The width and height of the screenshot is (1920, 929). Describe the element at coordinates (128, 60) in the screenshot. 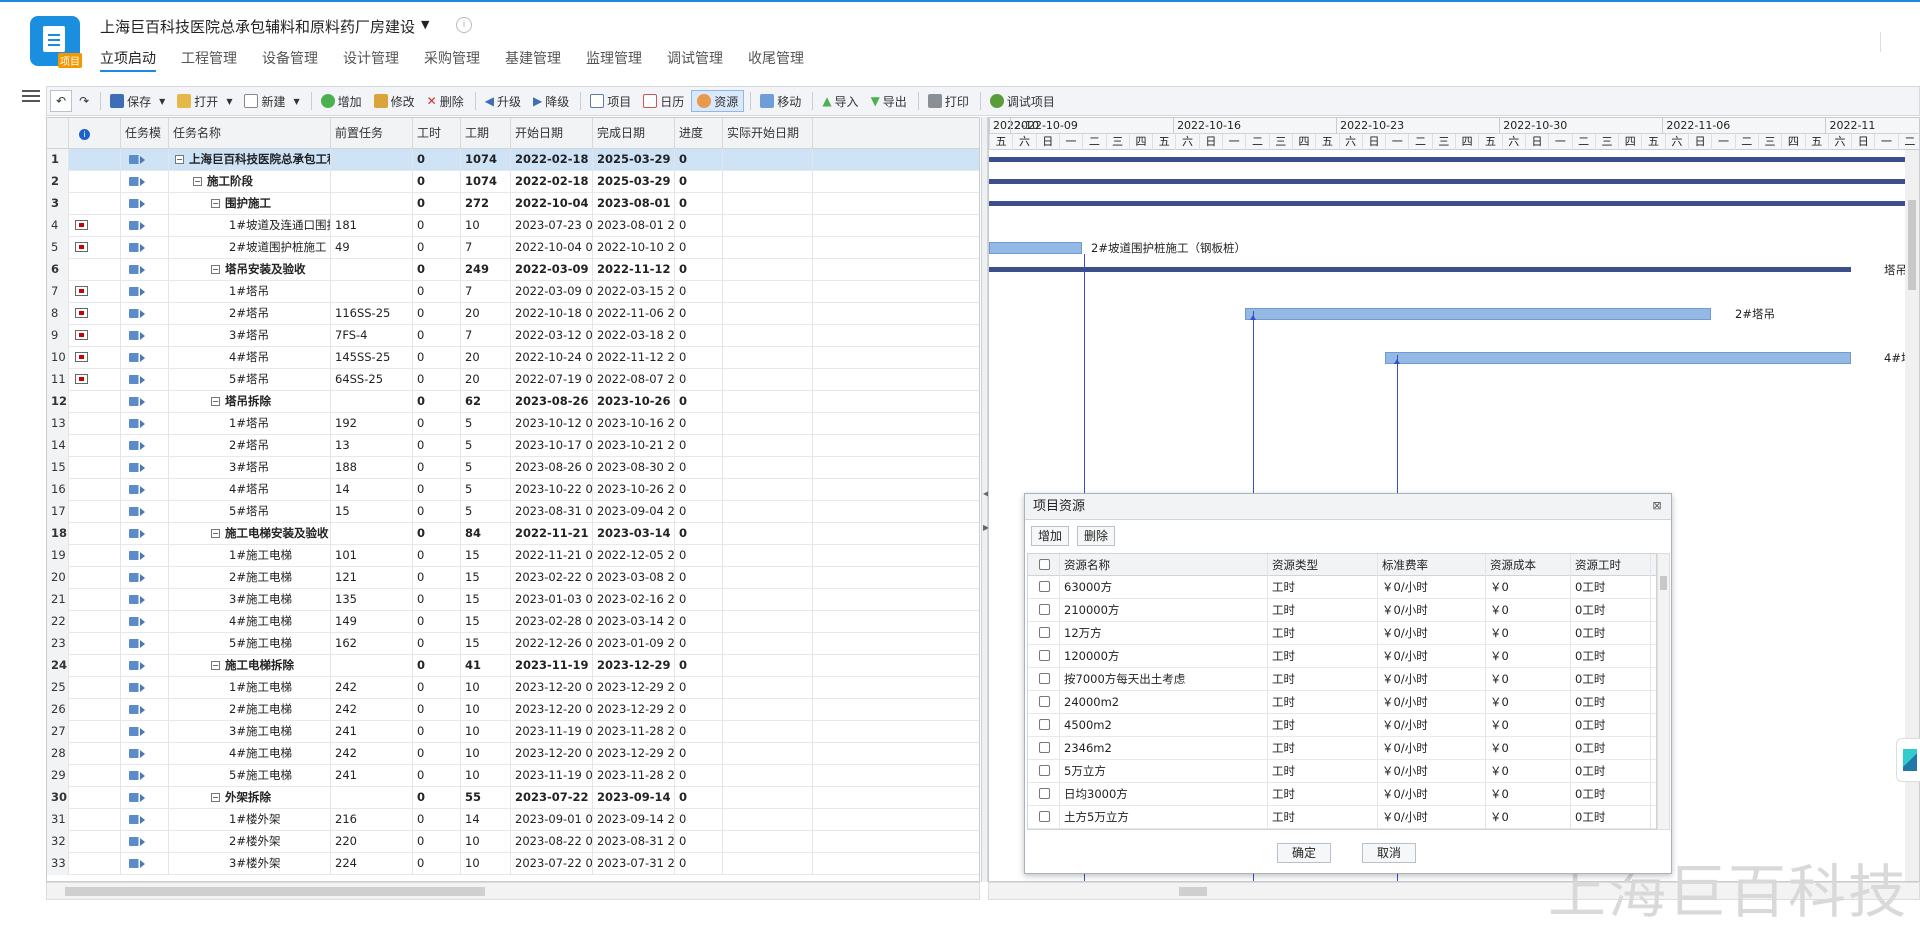

I see `menu-item-0: 立项启动` at that location.